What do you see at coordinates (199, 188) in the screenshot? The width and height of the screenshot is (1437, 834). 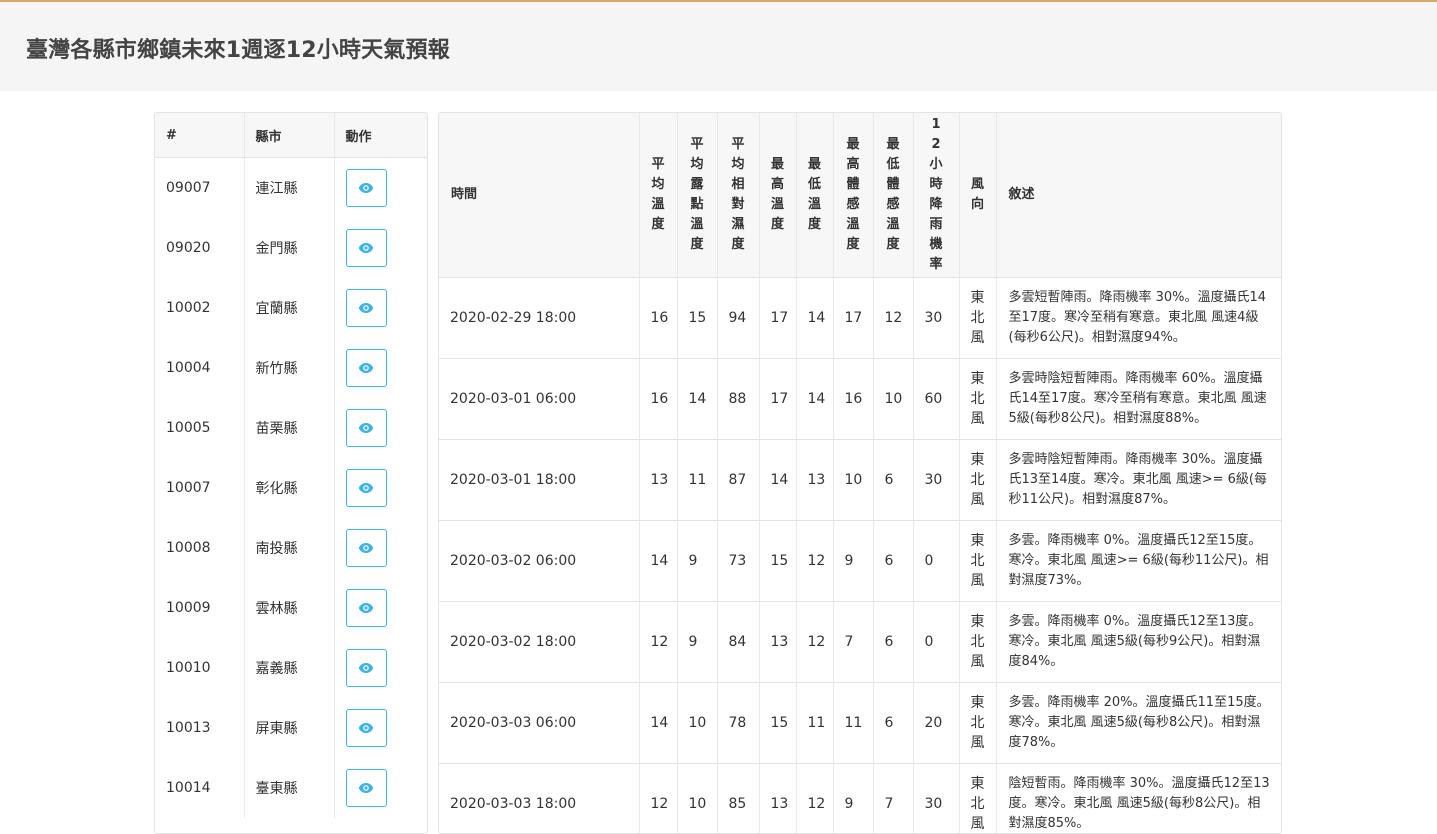 I see `city-id: 09007` at bounding box center [199, 188].